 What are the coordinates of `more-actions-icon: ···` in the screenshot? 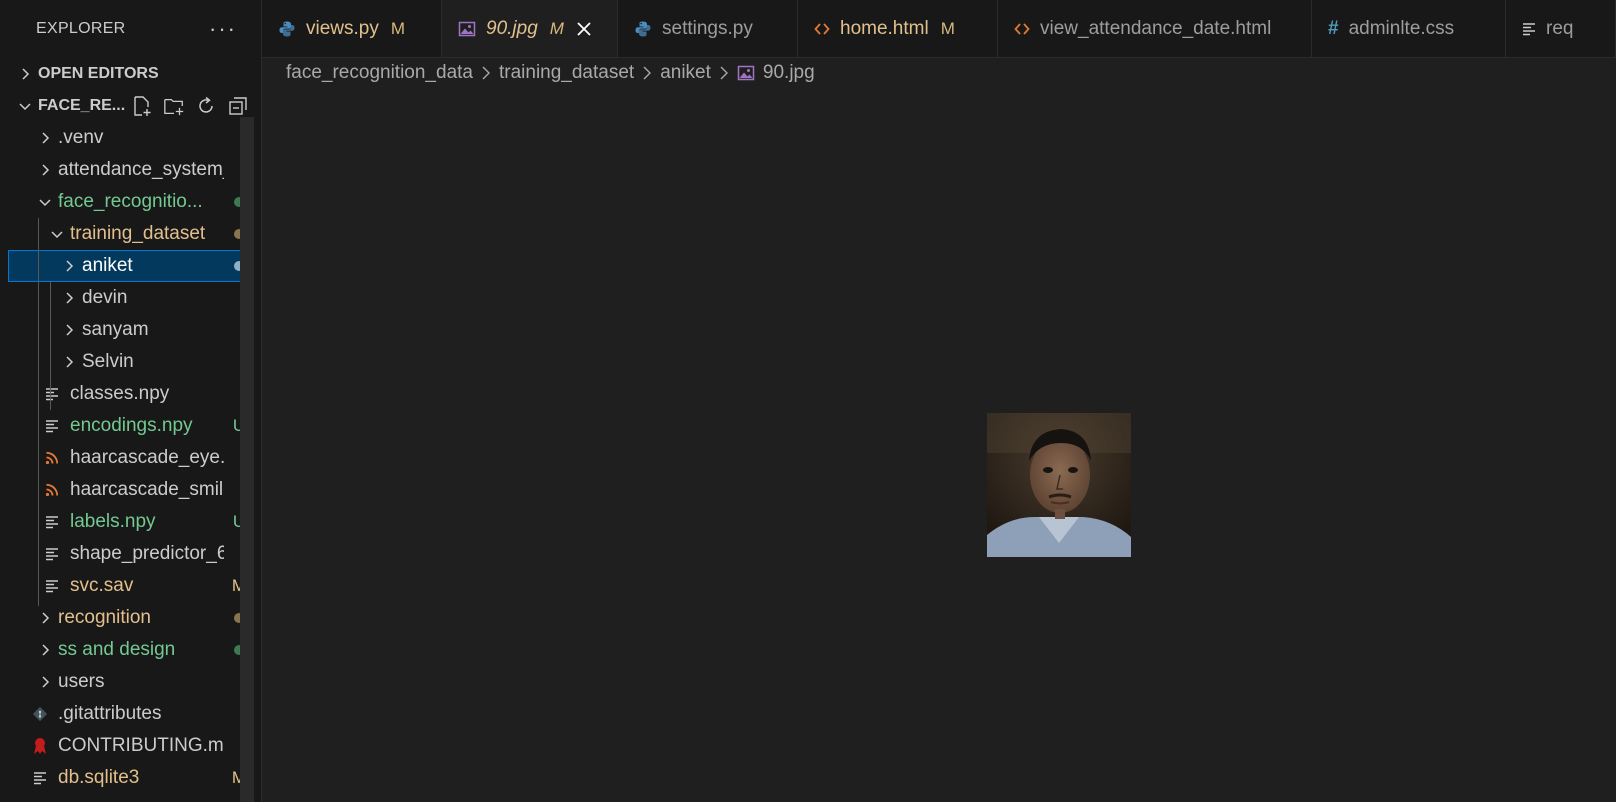 It's located at (223, 29).